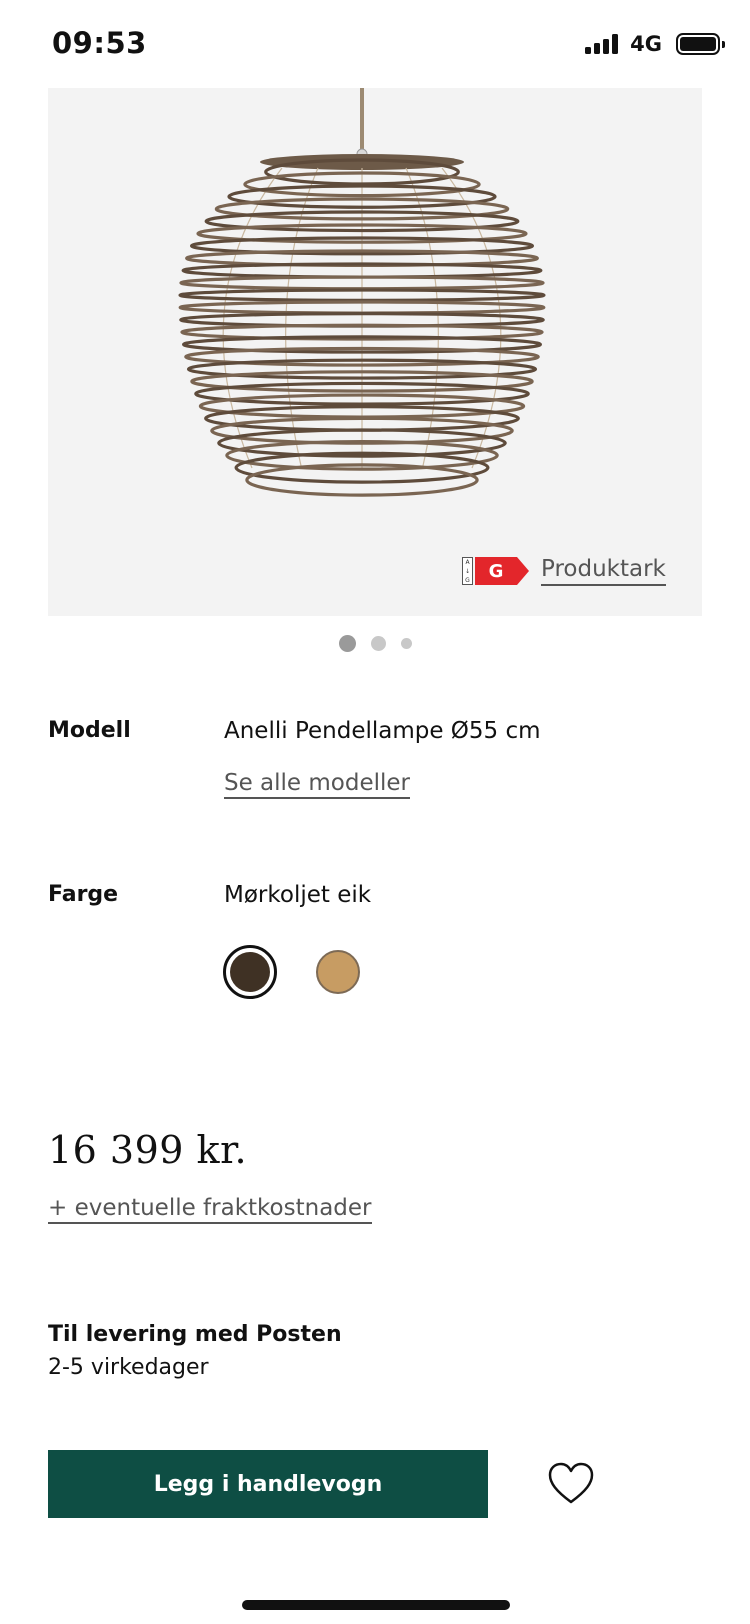 This screenshot has height=1624, width=750. What do you see at coordinates (89, 730) in the screenshot?
I see `model-label: Modell` at bounding box center [89, 730].